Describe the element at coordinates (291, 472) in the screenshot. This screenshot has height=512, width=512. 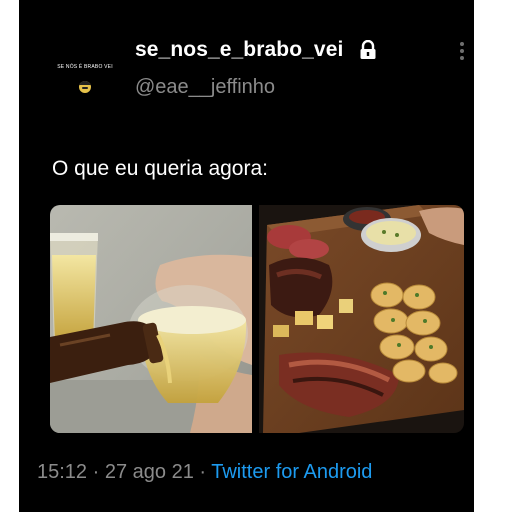
I see `tweet-source-link: Twitter for Android` at that location.